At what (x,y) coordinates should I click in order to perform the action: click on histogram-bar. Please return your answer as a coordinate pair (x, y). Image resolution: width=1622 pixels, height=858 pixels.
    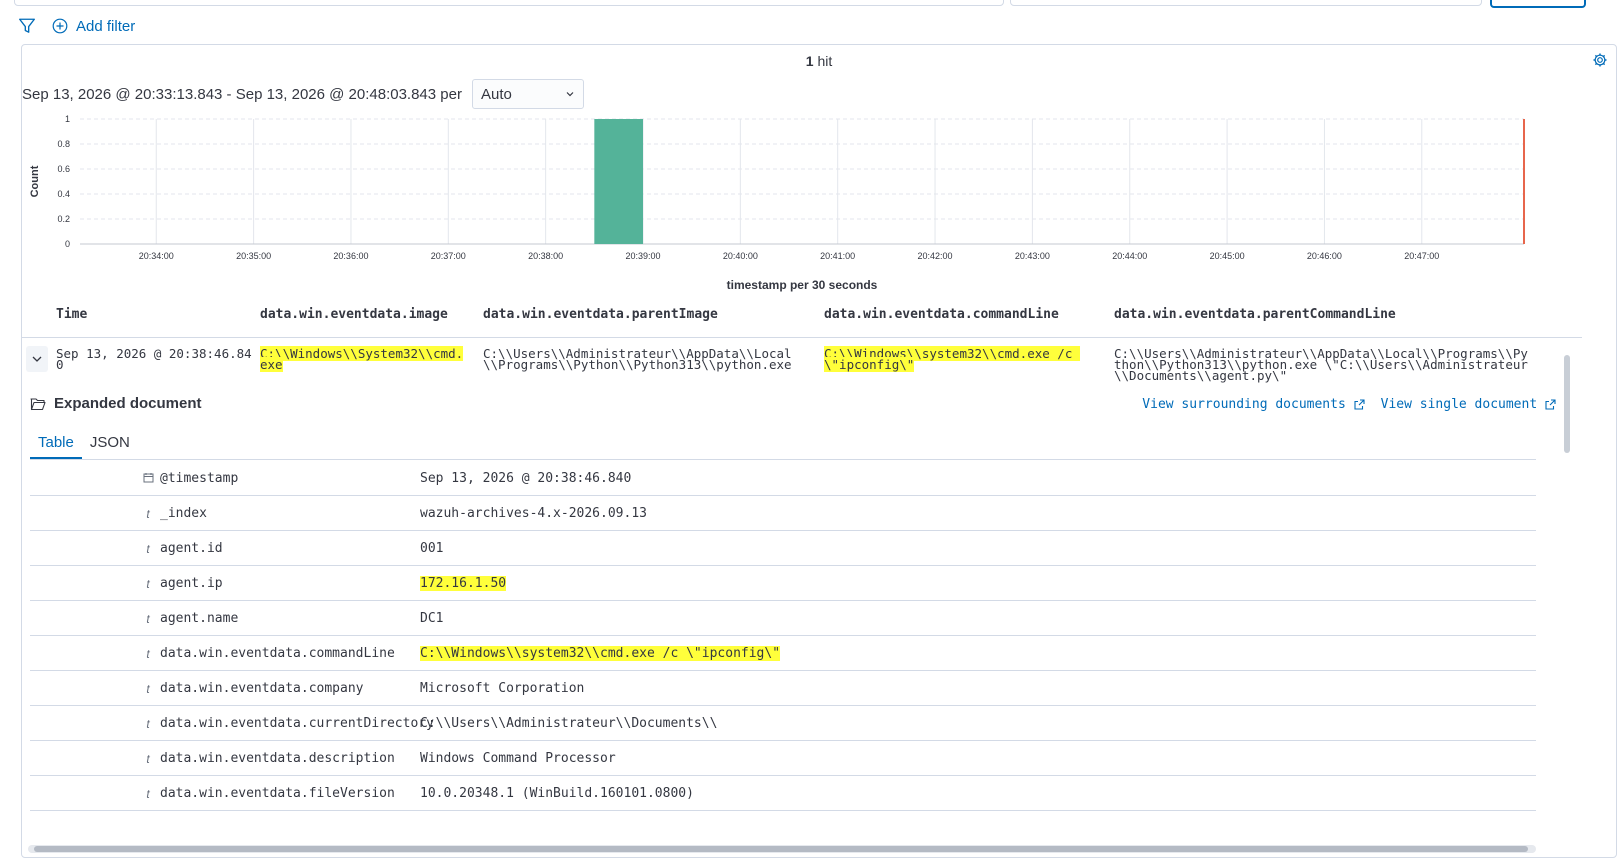
    Looking at the image, I should click on (618, 181).